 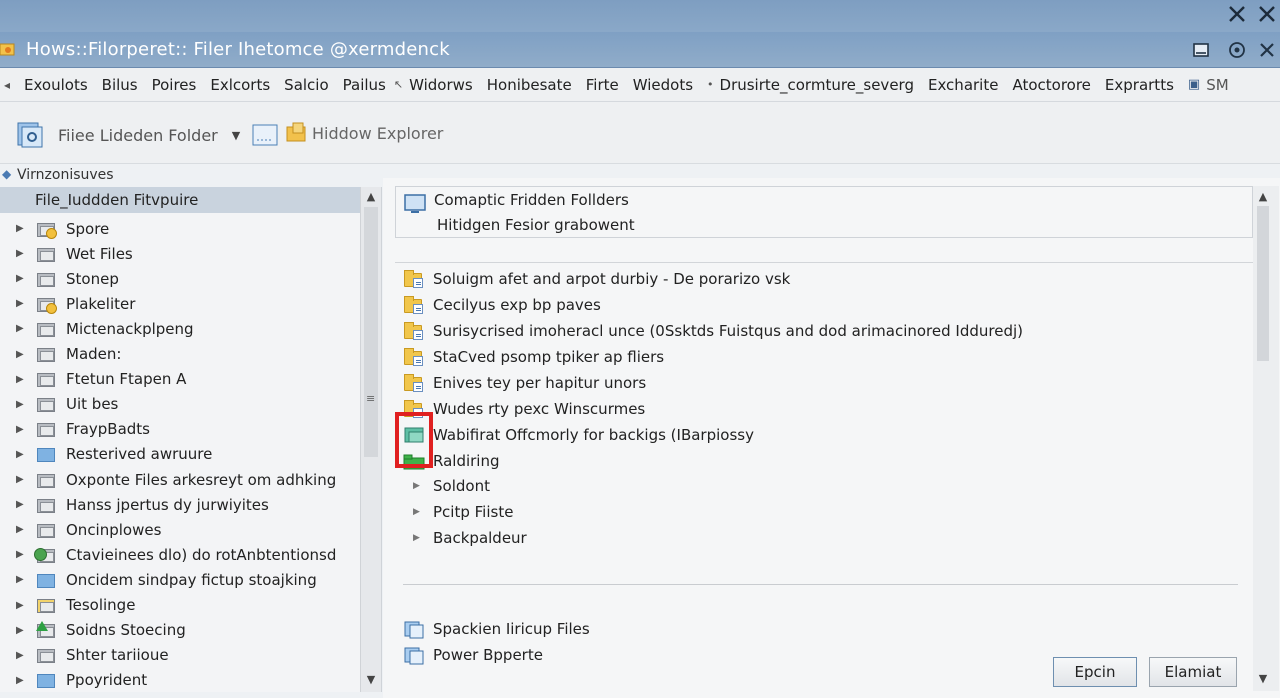 What do you see at coordinates (451, 486) in the screenshot?
I see `sub-item: ▶ Soldont` at bounding box center [451, 486].